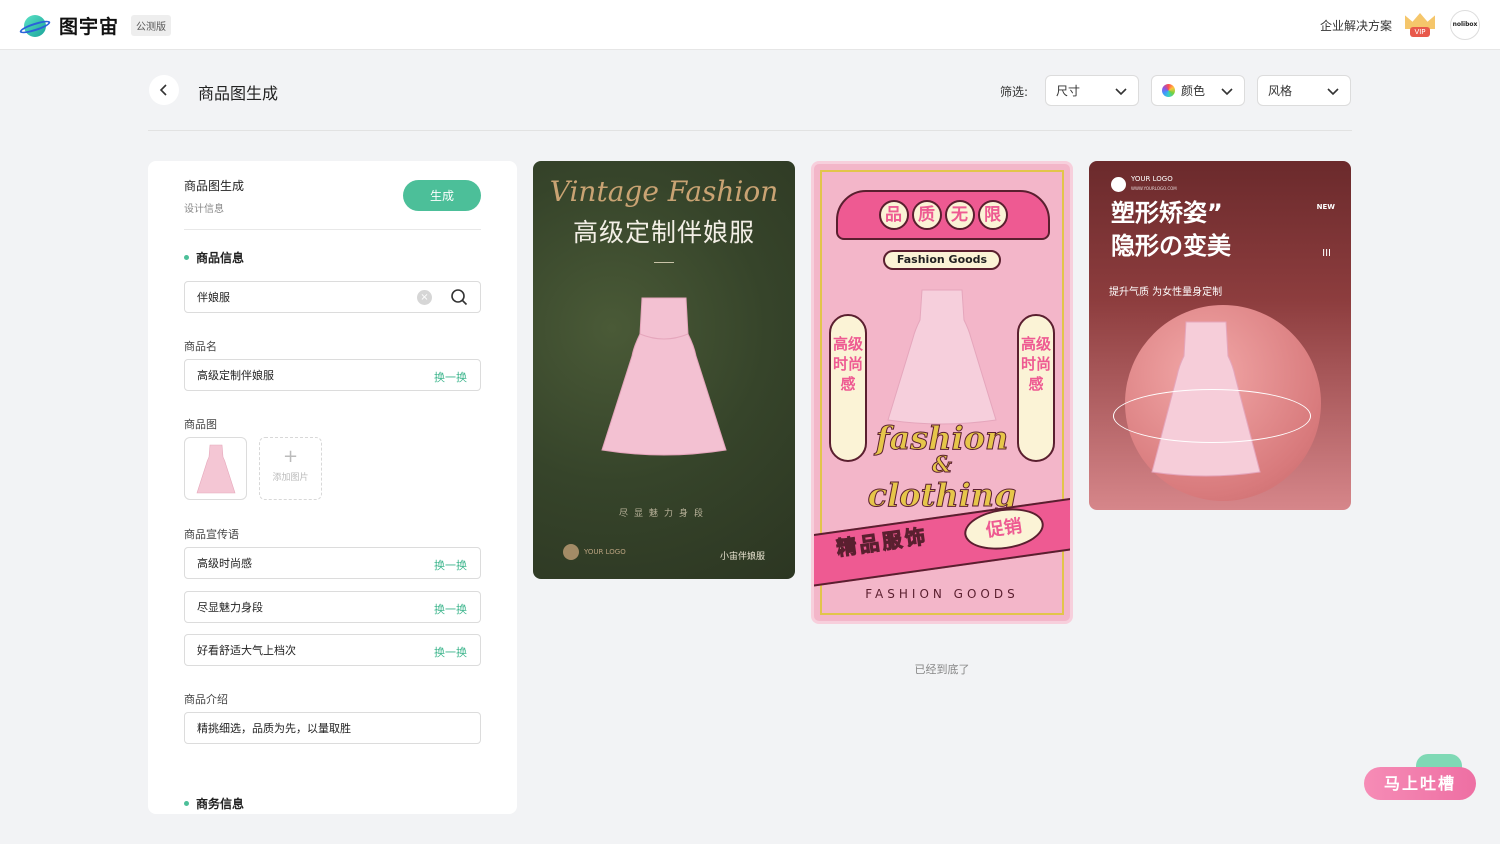 This screenshot has width=1500, height=844. Describe the element at coordinates (206, 699) in the screenshot. I see `intro-label: 商品介绍` at that location.